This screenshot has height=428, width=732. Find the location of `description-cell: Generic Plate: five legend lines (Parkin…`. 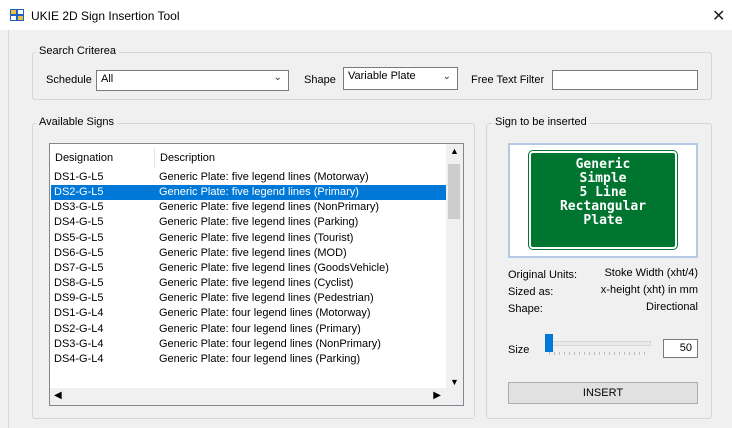

description-cell: Generic Plate: five legend lines (Parkin… is located at coordinates (259, 222).